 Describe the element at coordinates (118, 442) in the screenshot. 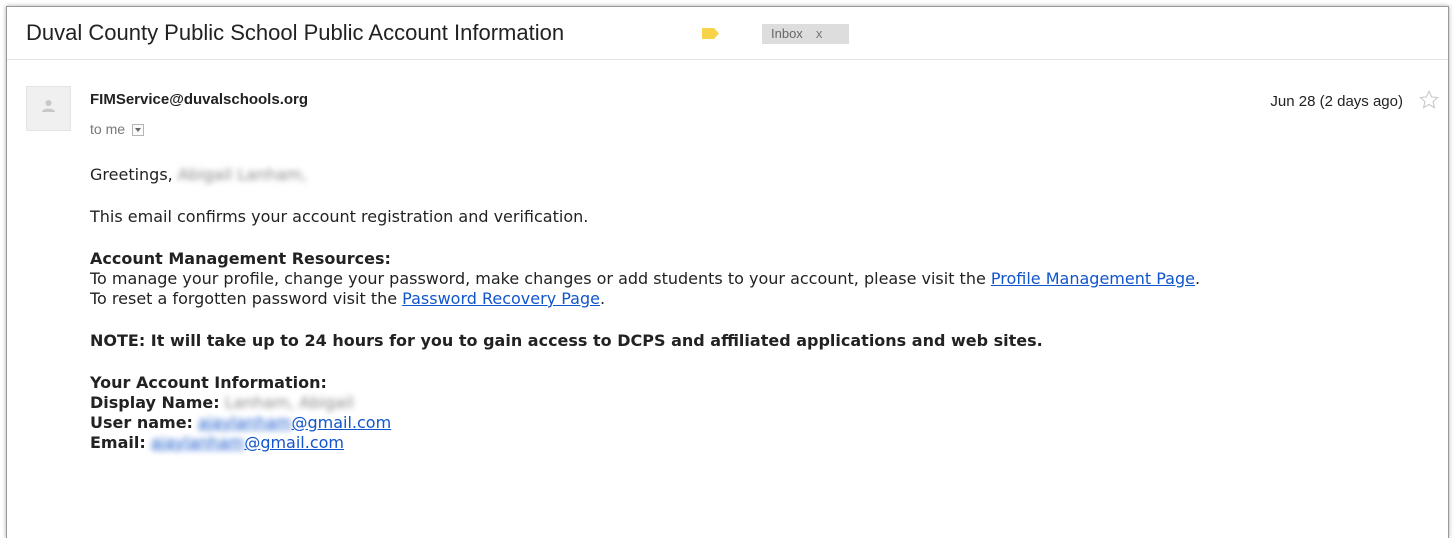

I see `email-label: Email:` at that location.